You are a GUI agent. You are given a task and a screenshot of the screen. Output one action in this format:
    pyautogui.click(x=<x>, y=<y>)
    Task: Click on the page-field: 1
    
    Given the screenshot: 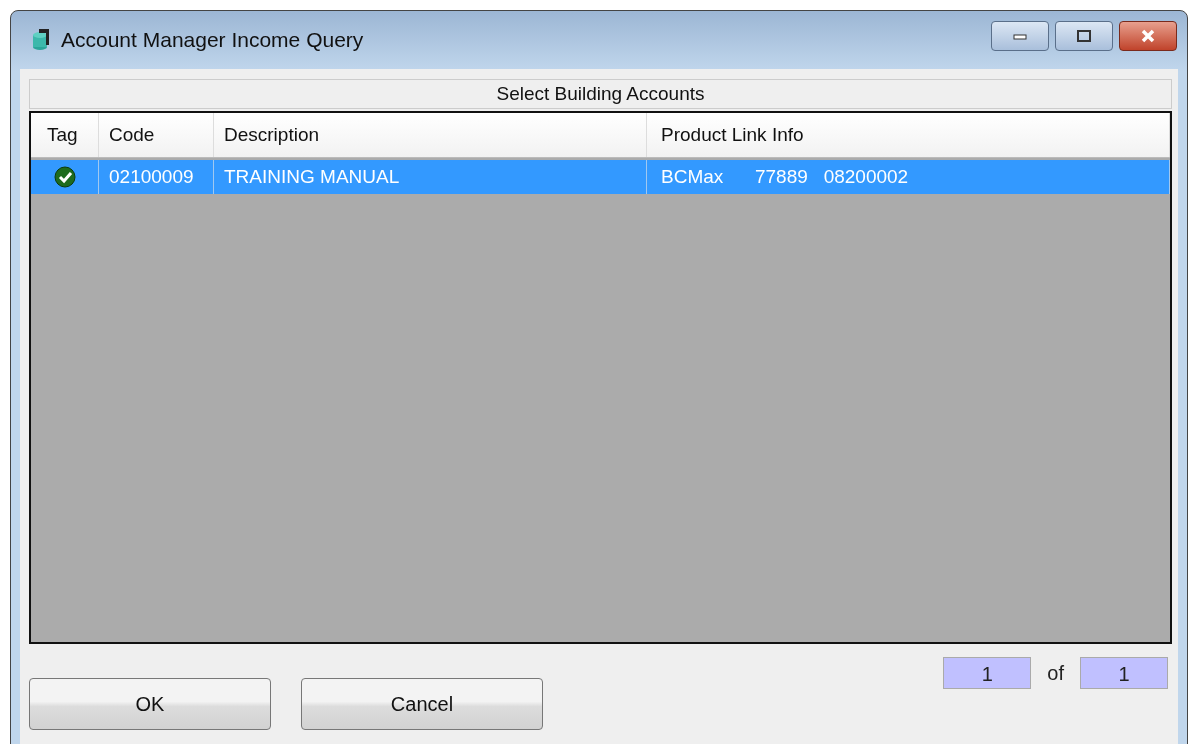 What is the action you would take?
    pyautogui.click(x=987, y=673)
    